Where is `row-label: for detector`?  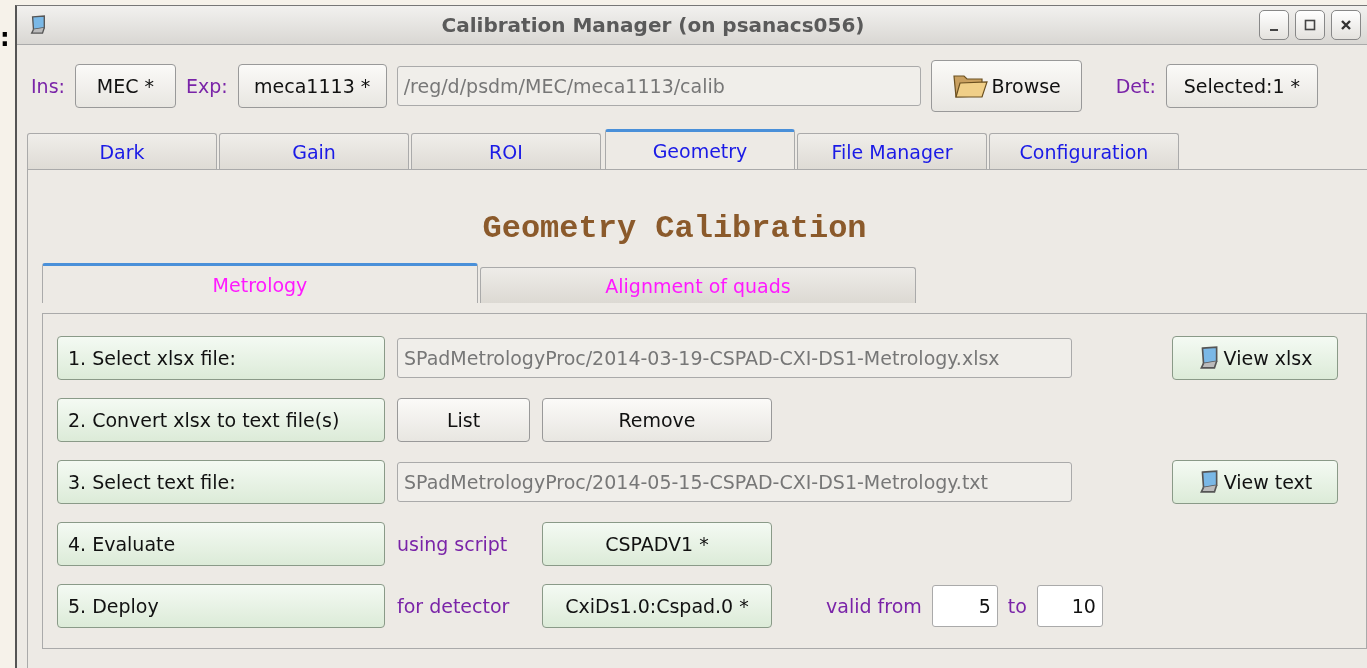 row-label: for detector is located at coordinates (454, 606).